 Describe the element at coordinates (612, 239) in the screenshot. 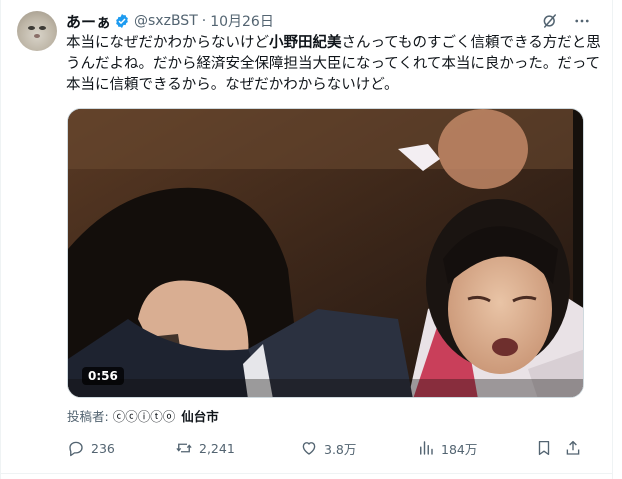

I see `right-divider` at that location.